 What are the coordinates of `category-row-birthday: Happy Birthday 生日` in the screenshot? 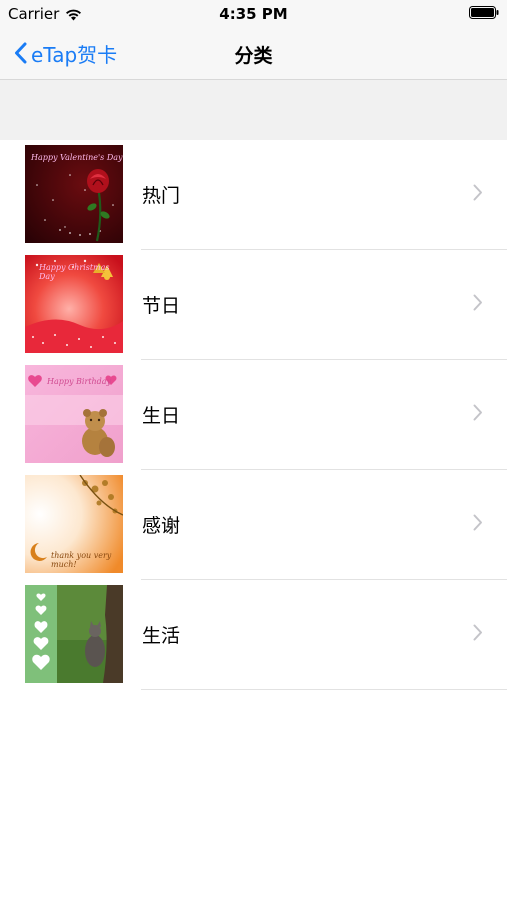 It's located at (253, 415).